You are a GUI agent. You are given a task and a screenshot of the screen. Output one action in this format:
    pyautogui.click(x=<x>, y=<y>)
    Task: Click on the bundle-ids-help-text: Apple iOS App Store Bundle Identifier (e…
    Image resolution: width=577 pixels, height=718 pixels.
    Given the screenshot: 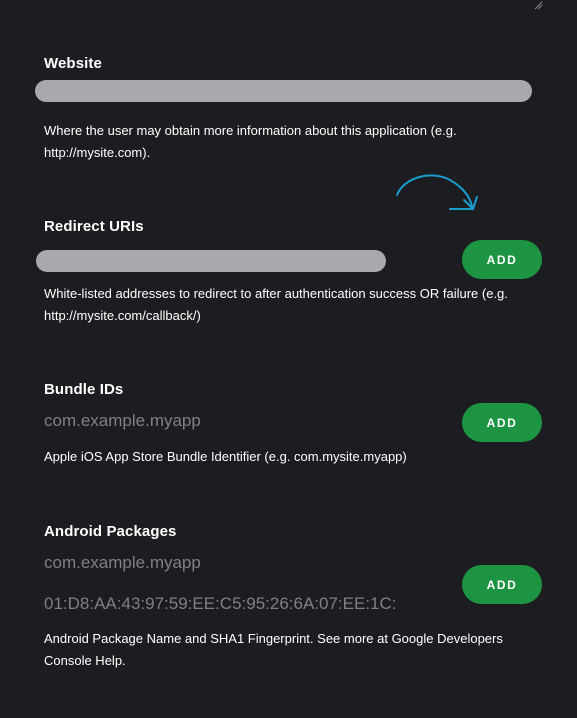 What is the action you would take?
    pyautogui.click(x=225, y=456)
    